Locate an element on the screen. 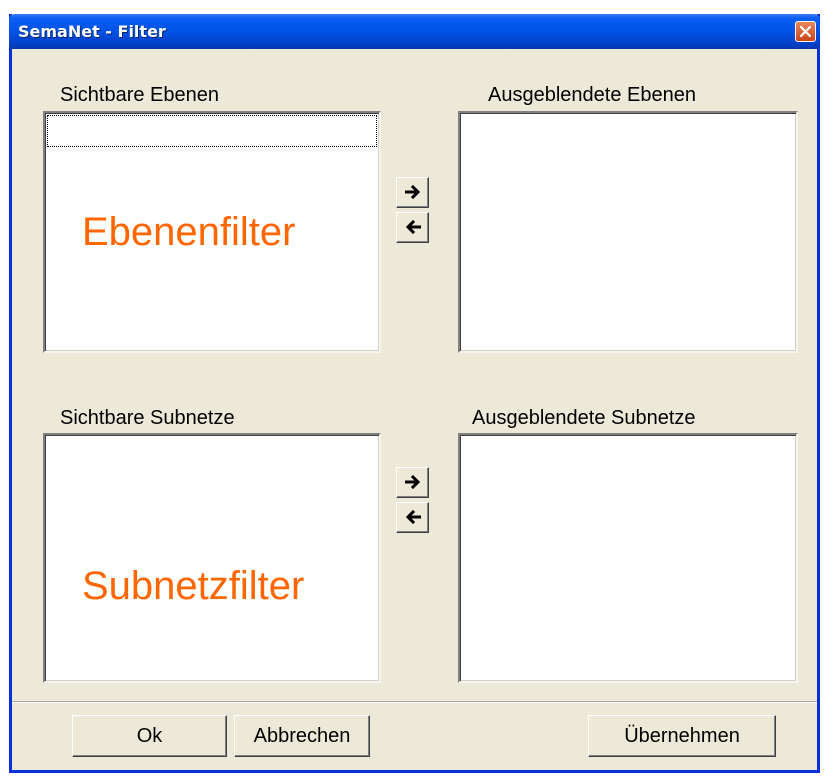 The width and height of the screenshot is (825, 778). move-subnet-right-button is located at coordinates (412, 482).